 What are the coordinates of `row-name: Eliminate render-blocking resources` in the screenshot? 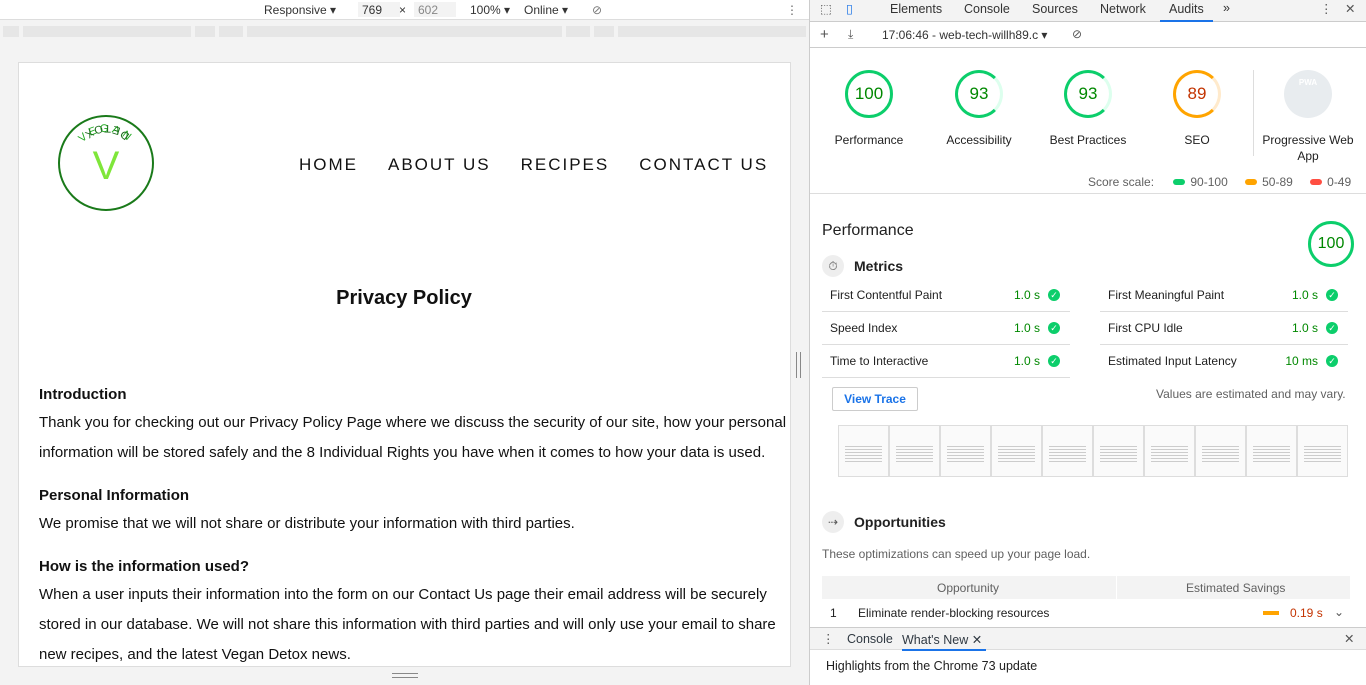 It's located at (954, 613).